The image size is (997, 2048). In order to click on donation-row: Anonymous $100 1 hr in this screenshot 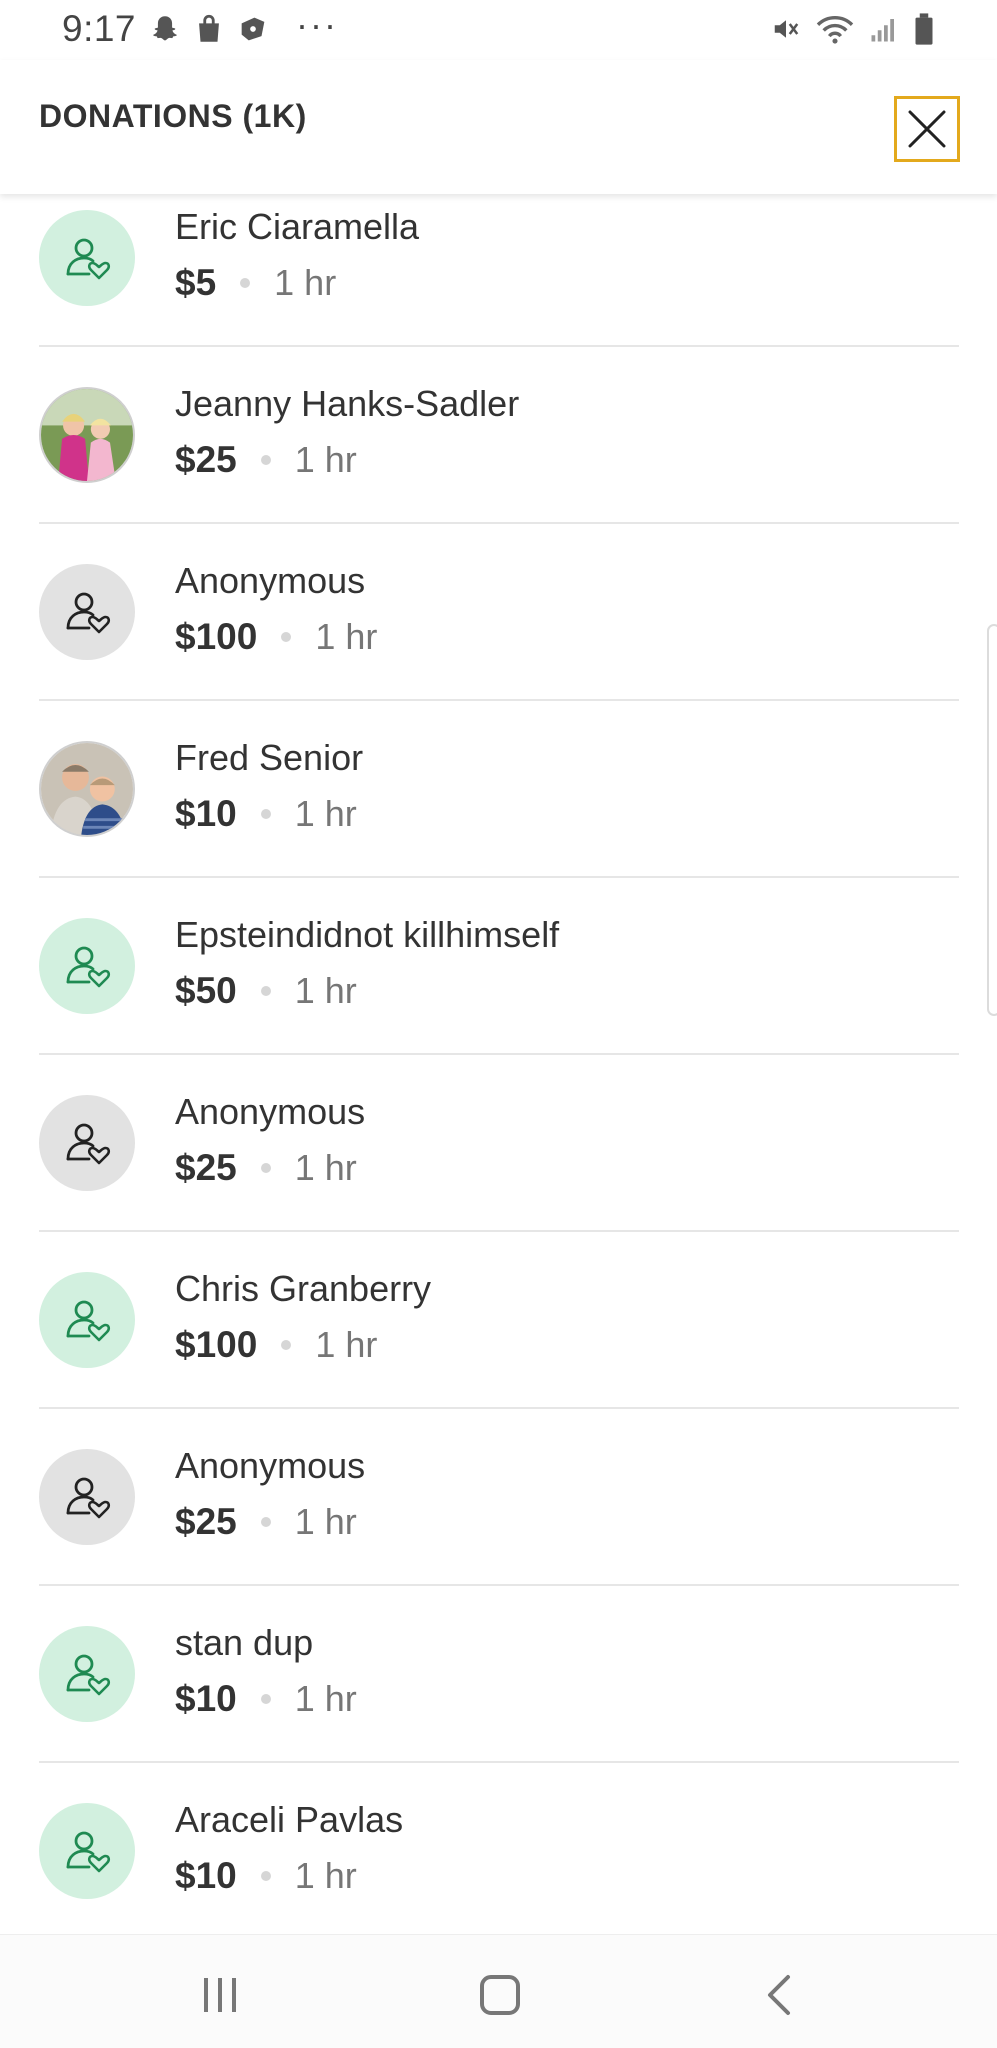, I will do `click(499, 612)`.